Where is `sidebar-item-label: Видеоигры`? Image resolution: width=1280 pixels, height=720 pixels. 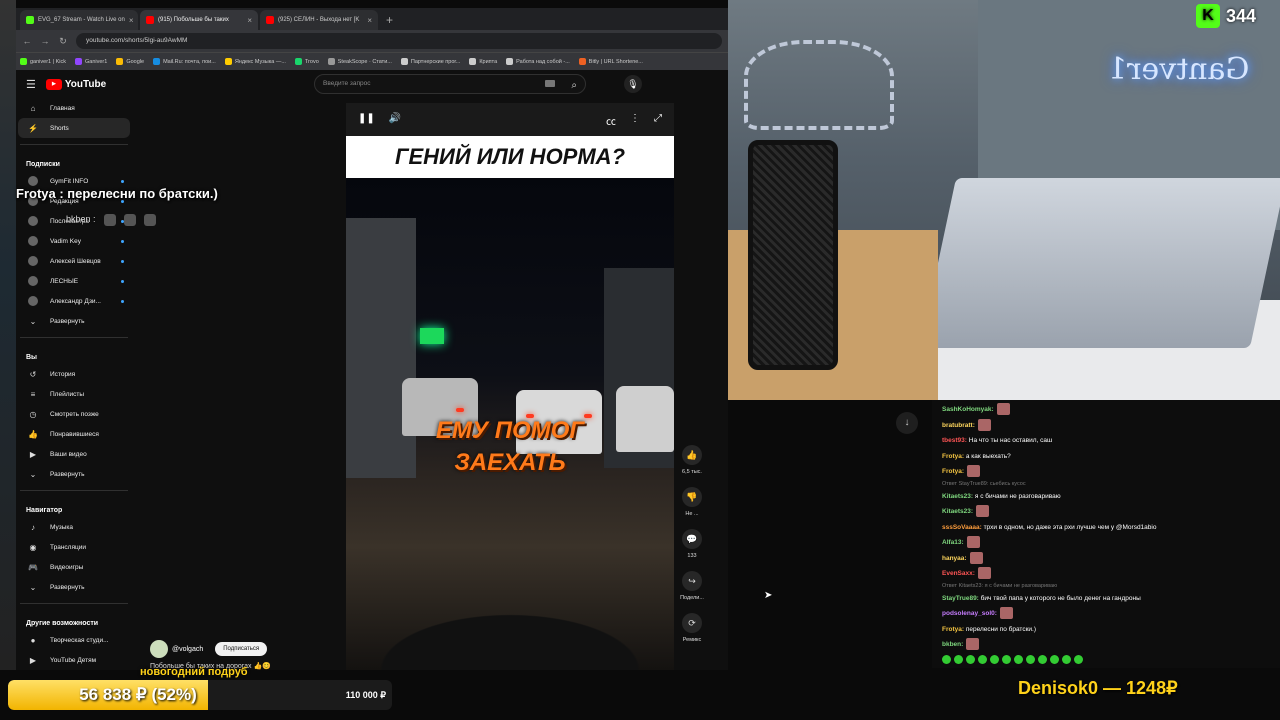 sidebar-item-label: Видеоигры is located at coordinates (67, 567).